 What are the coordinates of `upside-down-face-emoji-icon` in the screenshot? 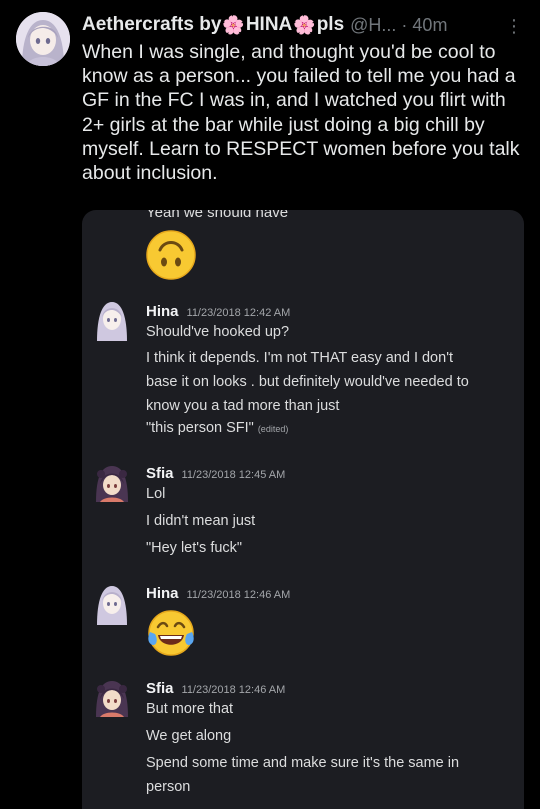 It's located at (171, 255).